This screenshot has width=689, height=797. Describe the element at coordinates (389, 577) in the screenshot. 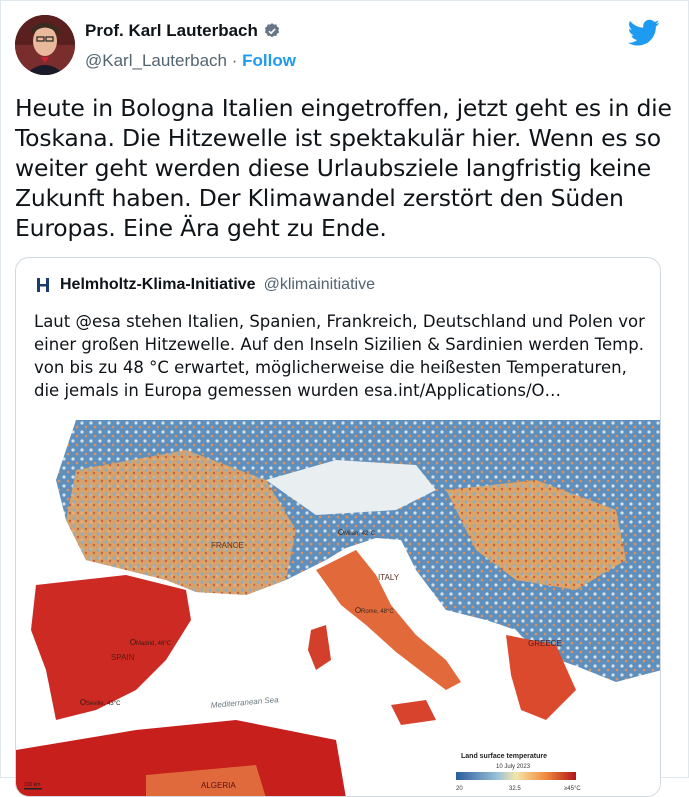

I see `label-italy: ITALY` at that location.